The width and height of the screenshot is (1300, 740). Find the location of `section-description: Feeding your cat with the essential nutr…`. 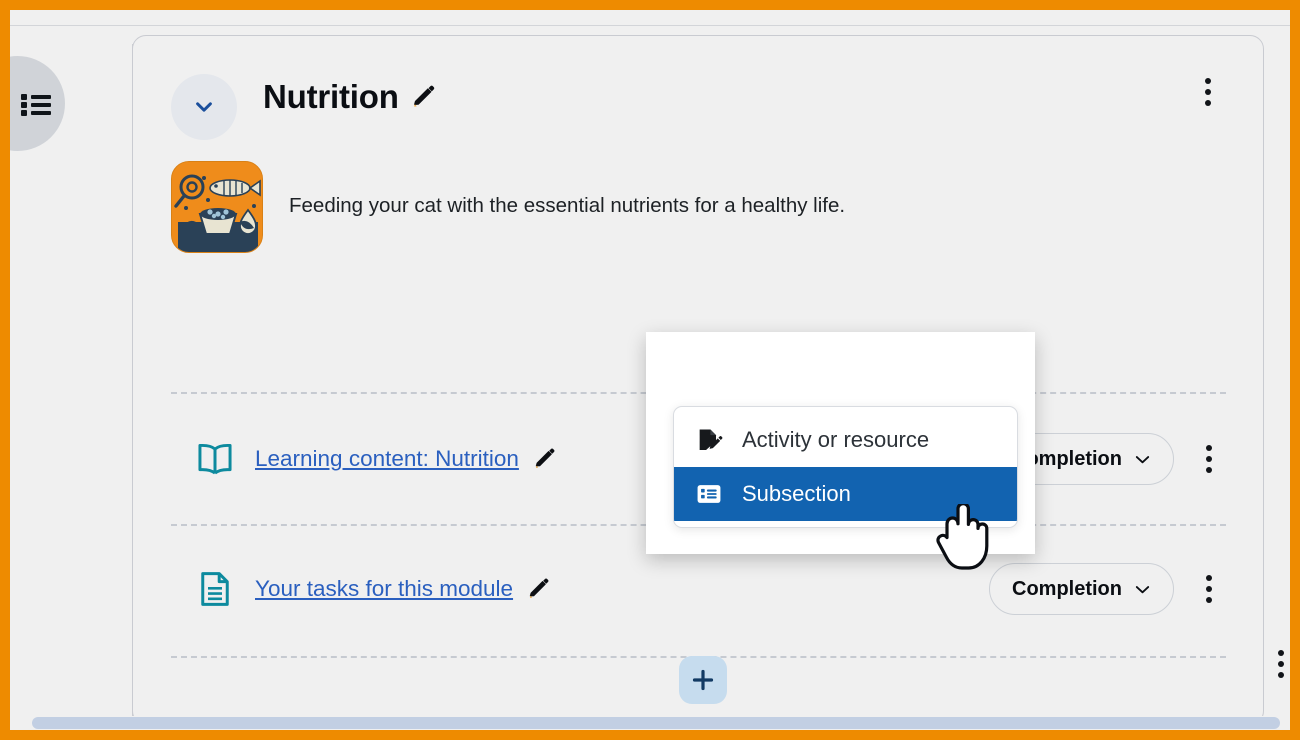

section-description: Feeding your cat with the essential nutr… is located at coordinates (567, 205).